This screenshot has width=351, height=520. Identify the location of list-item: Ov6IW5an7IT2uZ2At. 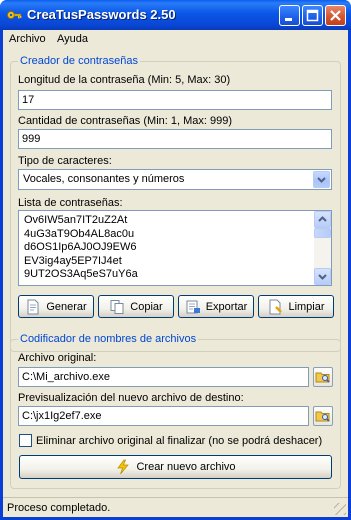
(75, 220).